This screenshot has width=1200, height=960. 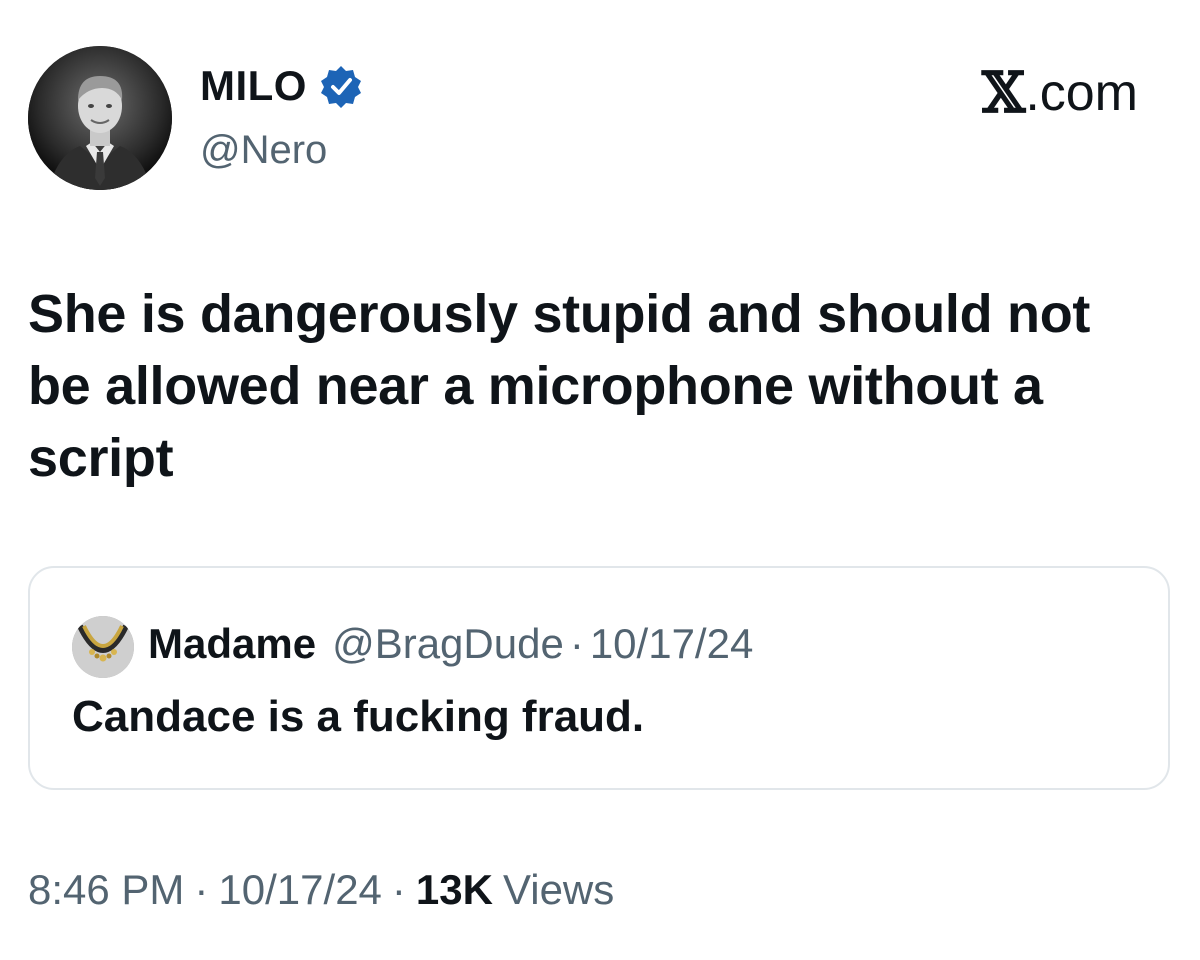 I want to click on author-name-row: MILO, so click(x=281, y=86).